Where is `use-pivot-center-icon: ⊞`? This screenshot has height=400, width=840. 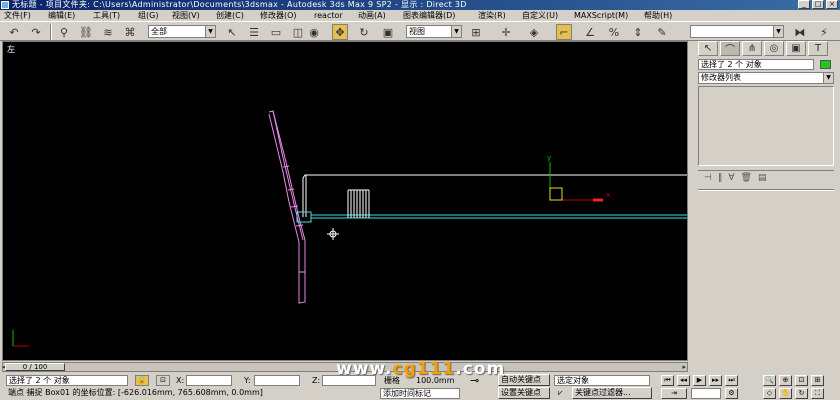
use-pivot-center-icon: ⊞ is located at coordinates (476, 32).